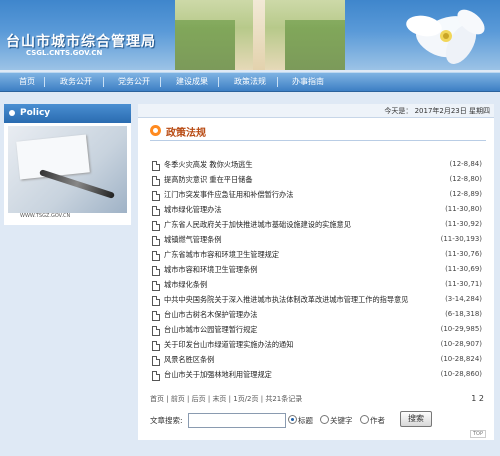 The image size is (500, 456). What do you see at coordinates (228, 195) in the screenshot?
I see `list-item-title: 江门市突发事件应急征用和补偿暂行办法` at bounding box center [228, 195].